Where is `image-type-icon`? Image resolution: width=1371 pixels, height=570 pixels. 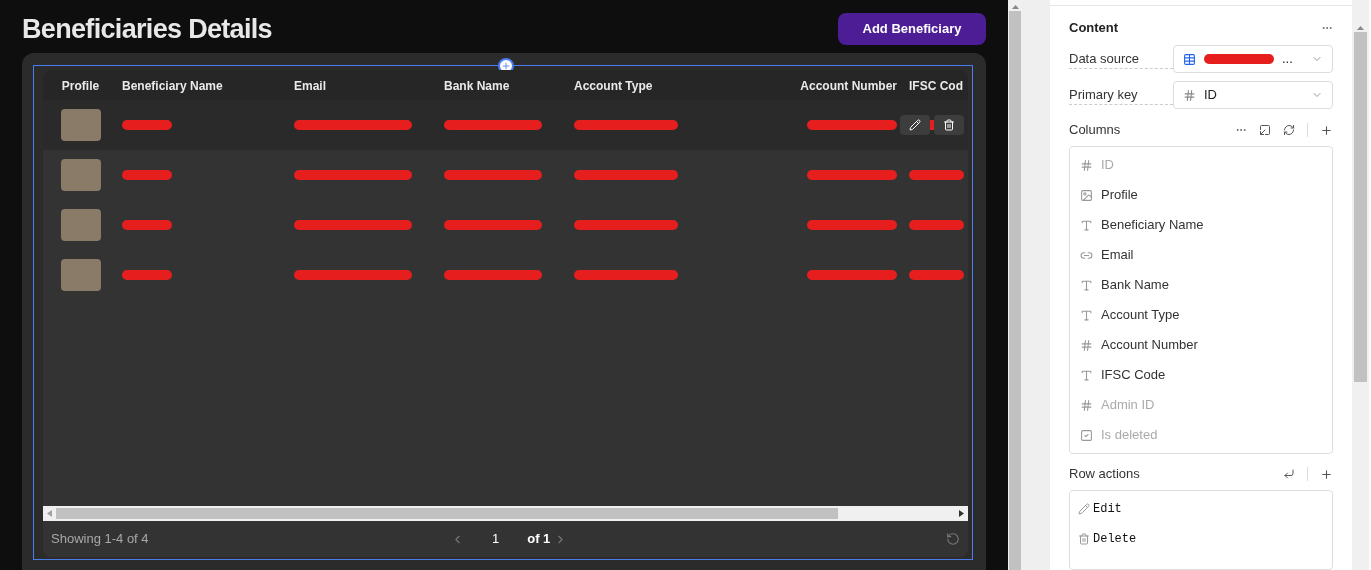 image-type-icon is located at coordinates (1086, 195).